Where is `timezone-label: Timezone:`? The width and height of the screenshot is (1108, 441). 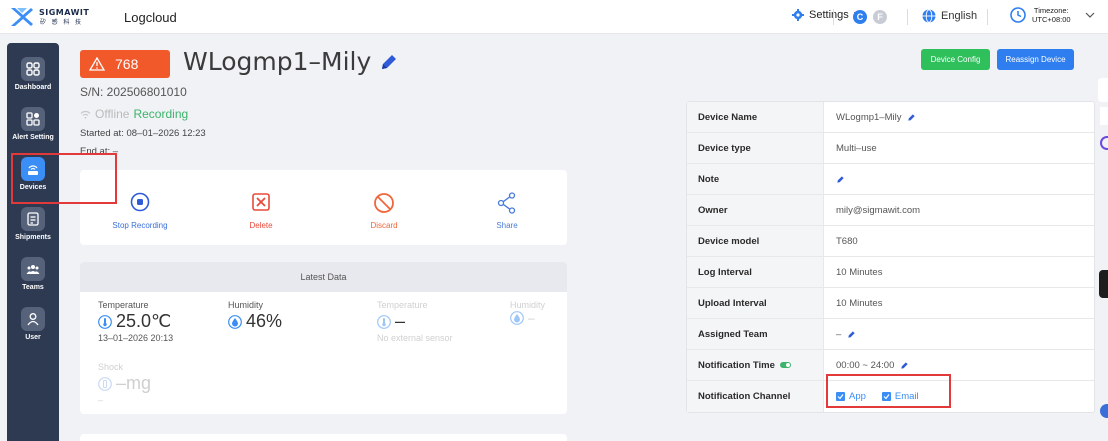
timezone-label: Timezone: is located at coordinates (1051, 10).